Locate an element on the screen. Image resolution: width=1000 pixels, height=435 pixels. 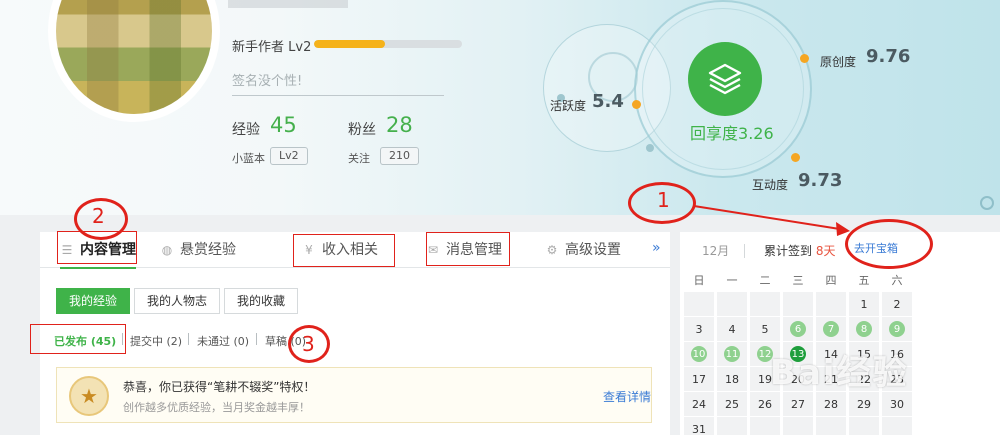
filter-rejected: 未通过 (0) is located at coordinates (223, 341).